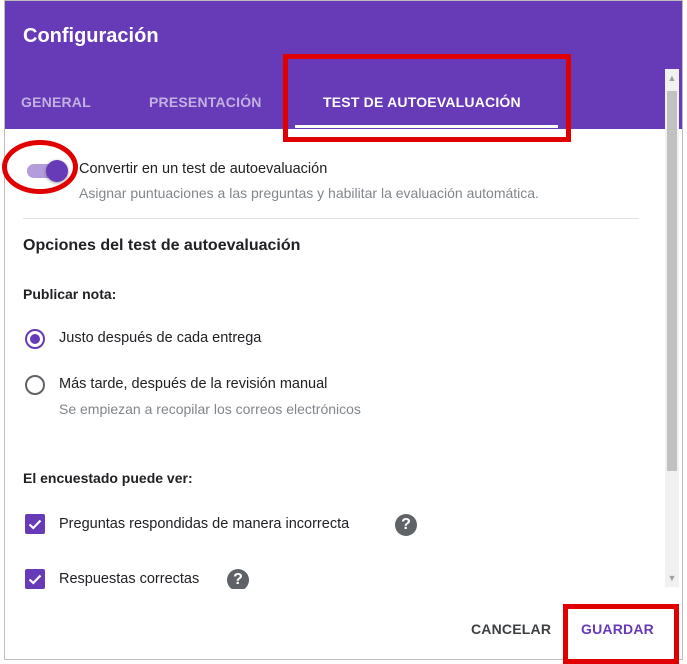 The image size is (687, 664). Describe the element at coordinates (422, 102) in the screenshot. I see `tab-autoevaluacion: TEST DE AUTOEVALUACIÓN` at that location.